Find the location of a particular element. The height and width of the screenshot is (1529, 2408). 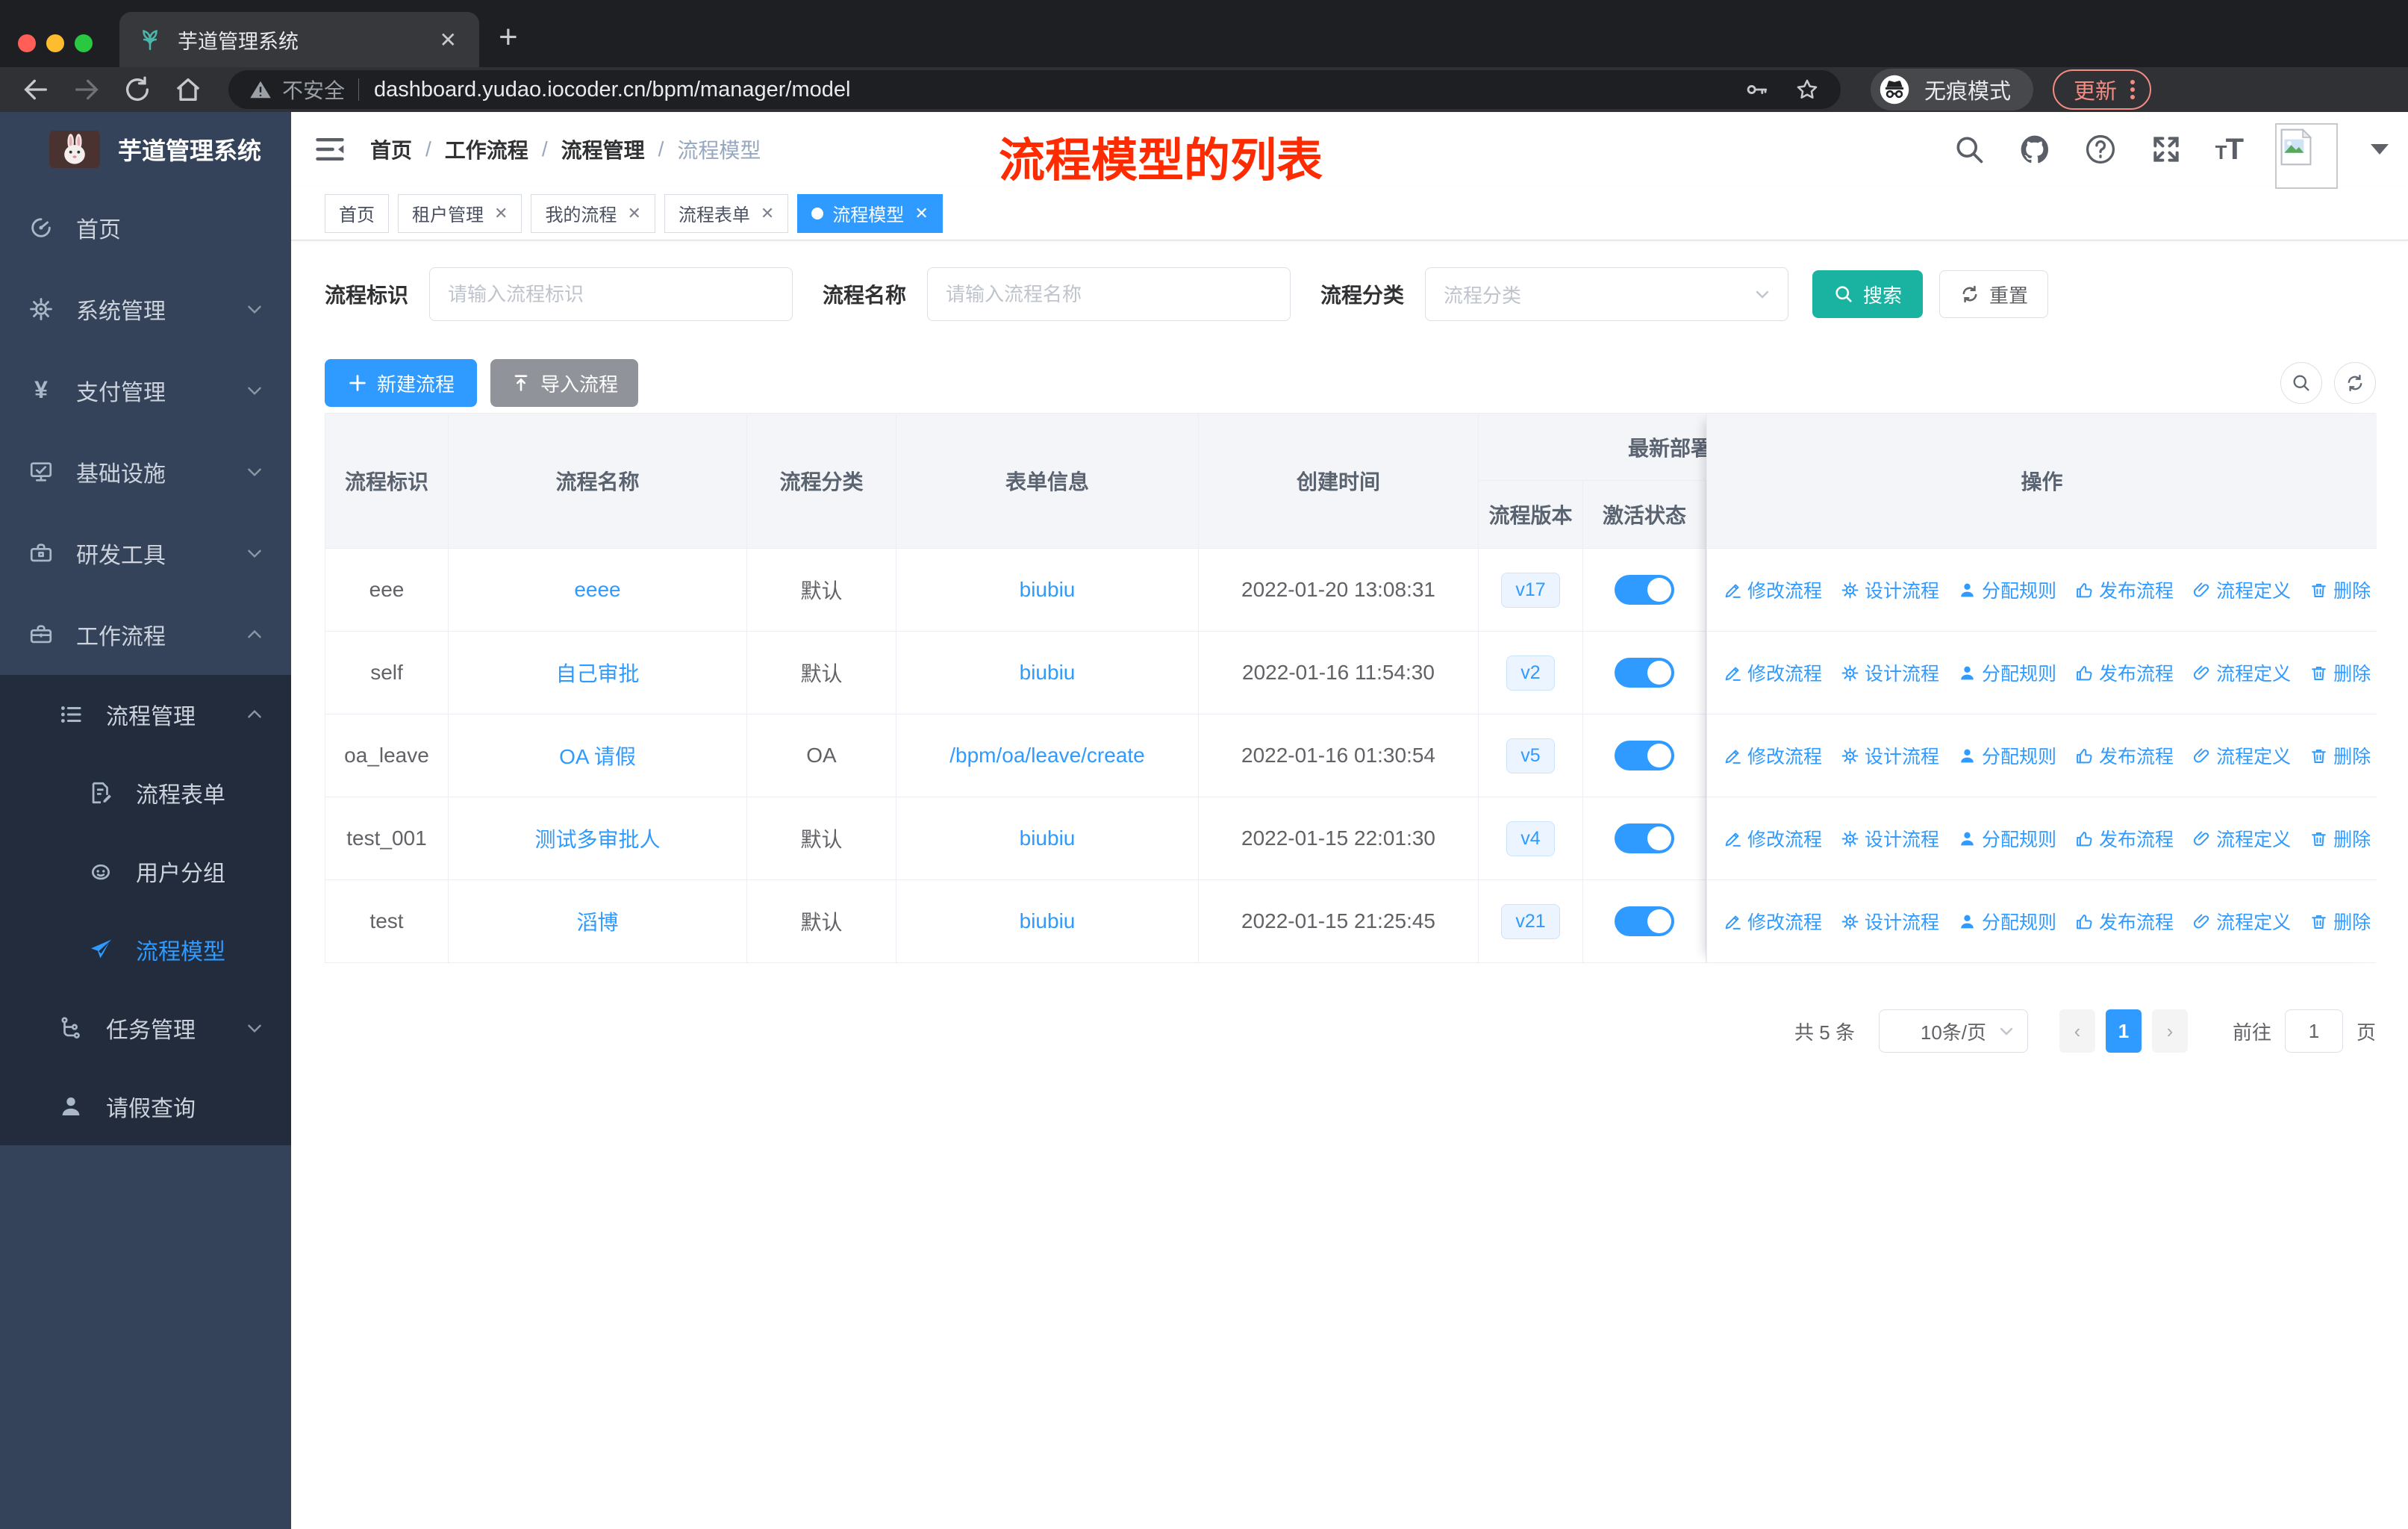

process-category-select: 流程分类 is located at coordinates (1607, 294).